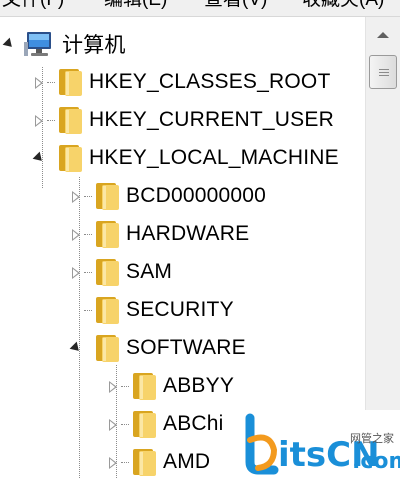  I want to click on tree-node-label: HKEY_CLASSES_ROOT, so click(210, 81).